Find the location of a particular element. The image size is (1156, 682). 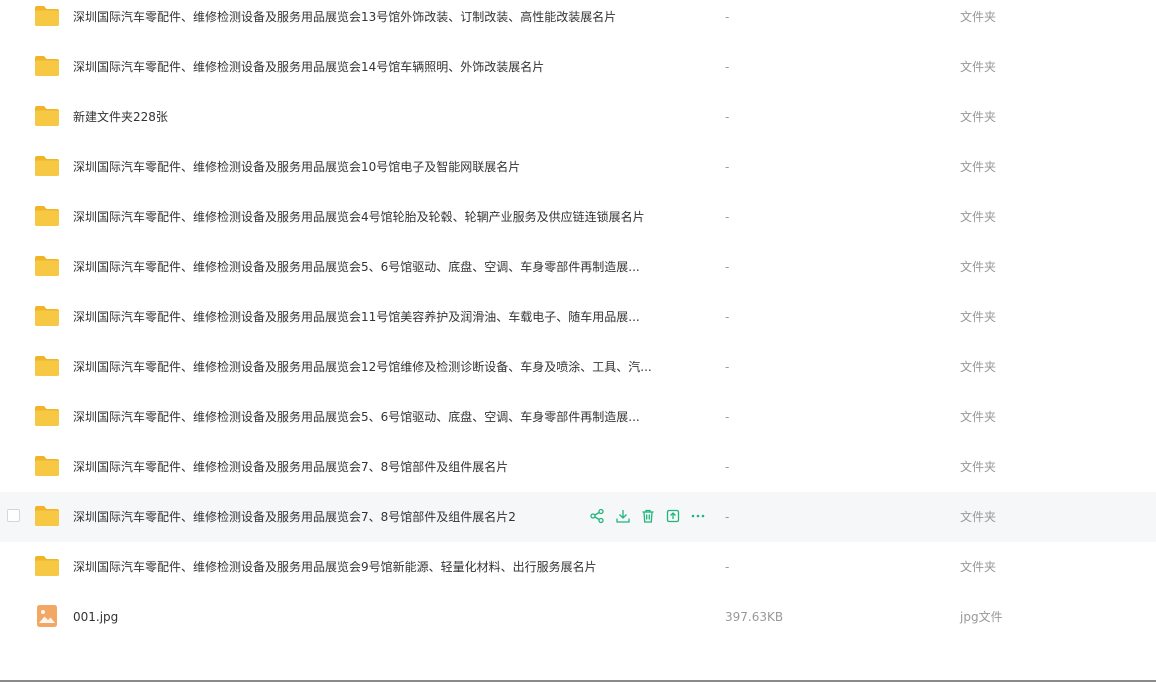

more-icon is located at coordinates (698, 516).